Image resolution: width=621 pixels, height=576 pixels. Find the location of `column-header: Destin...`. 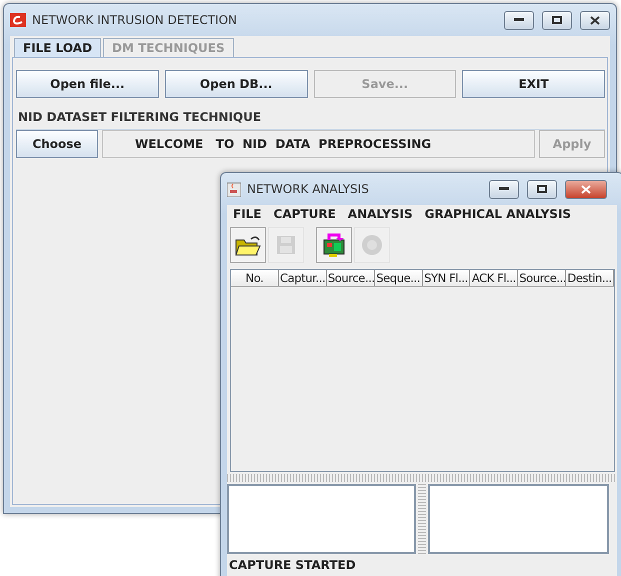

column-header: Destin... is located at coordinates (590, 278).